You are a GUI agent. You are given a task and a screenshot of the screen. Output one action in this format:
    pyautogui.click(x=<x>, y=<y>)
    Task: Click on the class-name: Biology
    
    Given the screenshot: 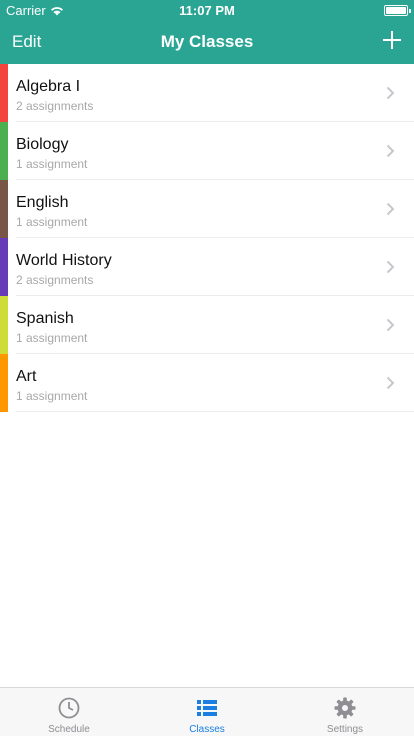 What is the action you would take?
    pyautogui.click(x=42, y=144)
    